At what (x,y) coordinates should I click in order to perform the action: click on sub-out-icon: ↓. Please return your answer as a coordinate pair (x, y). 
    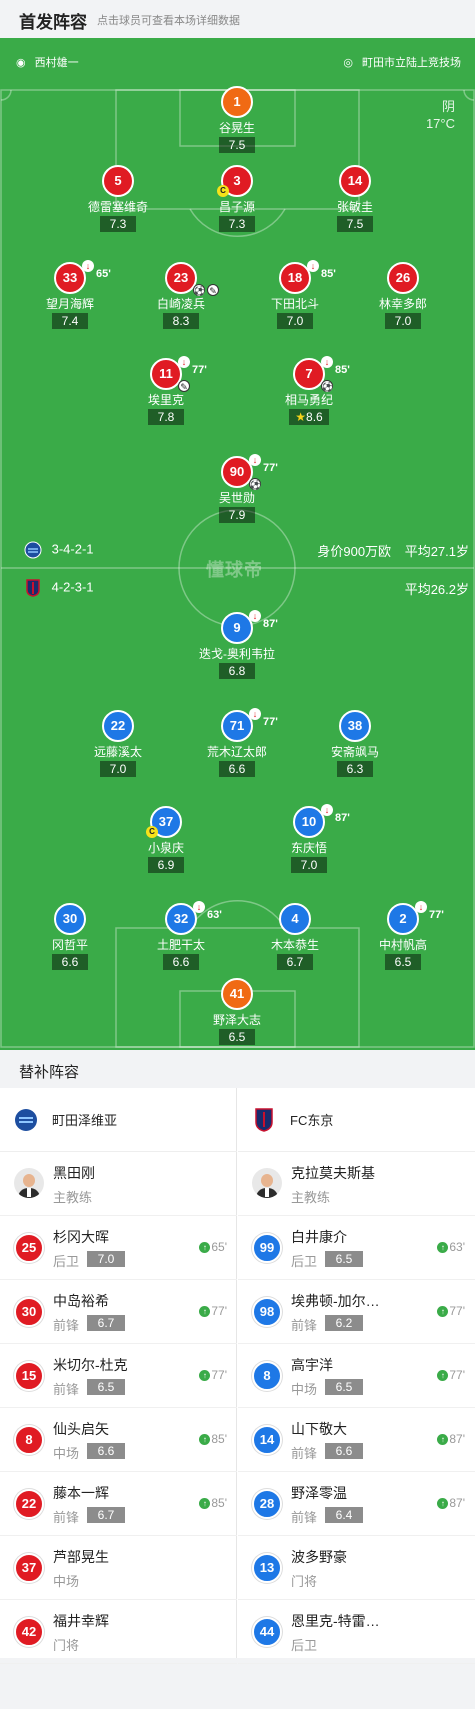
    Looking at the image, I should click on (255, 616).